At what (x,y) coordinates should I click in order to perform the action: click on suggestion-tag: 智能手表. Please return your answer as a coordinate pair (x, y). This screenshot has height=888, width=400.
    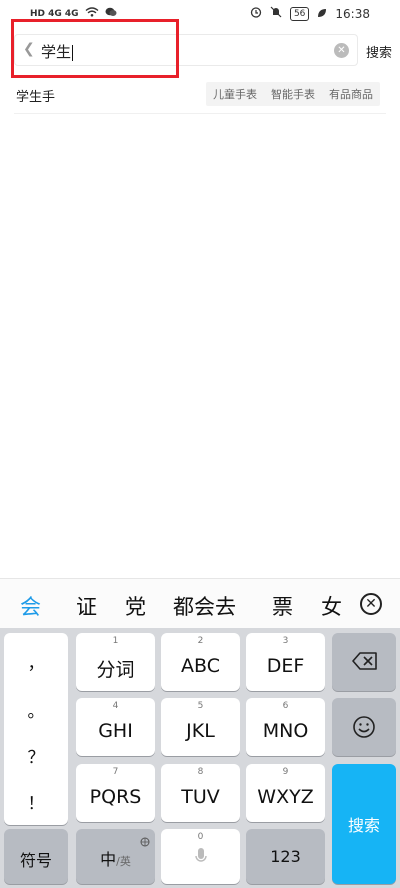
    Looking at the image, I should click on (293, 94).